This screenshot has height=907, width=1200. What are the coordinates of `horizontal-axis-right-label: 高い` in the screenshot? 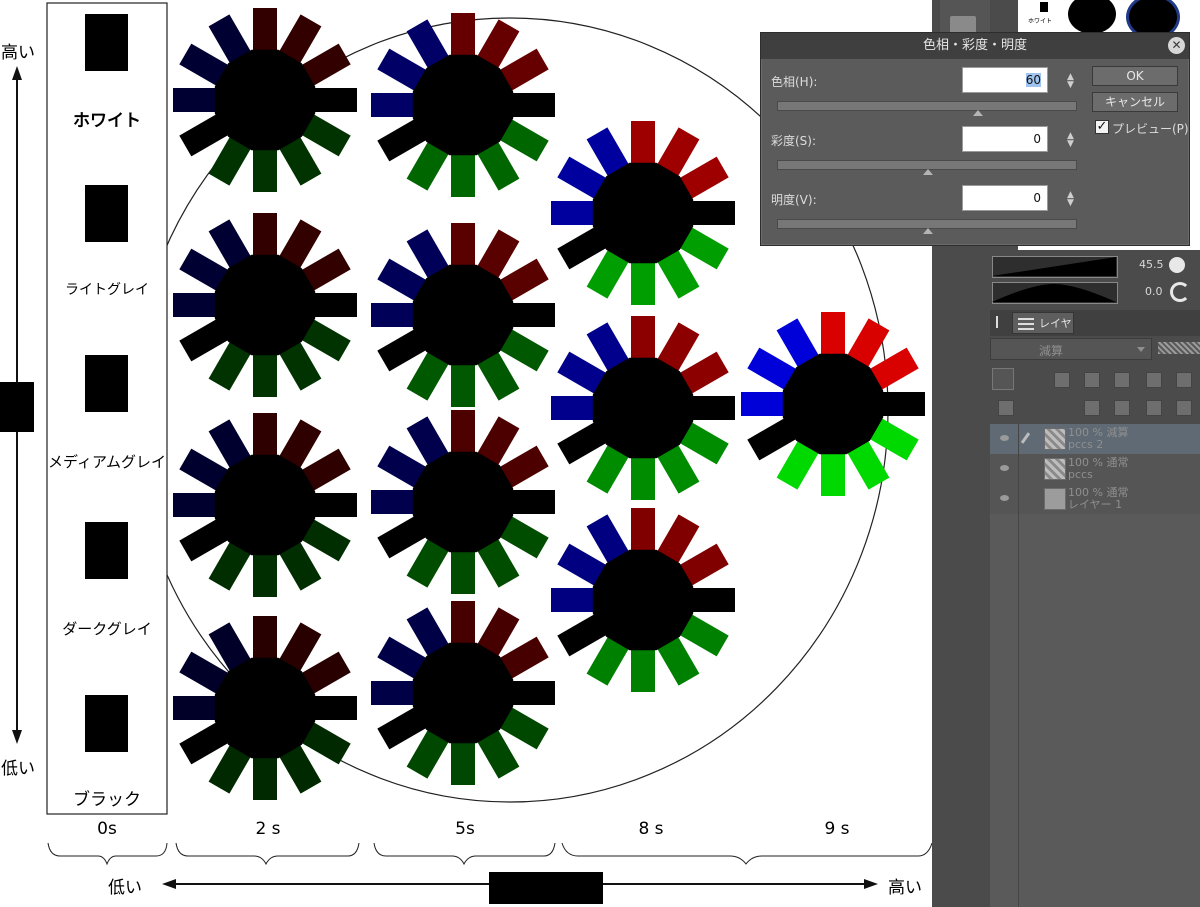 It's located at (905, 888).